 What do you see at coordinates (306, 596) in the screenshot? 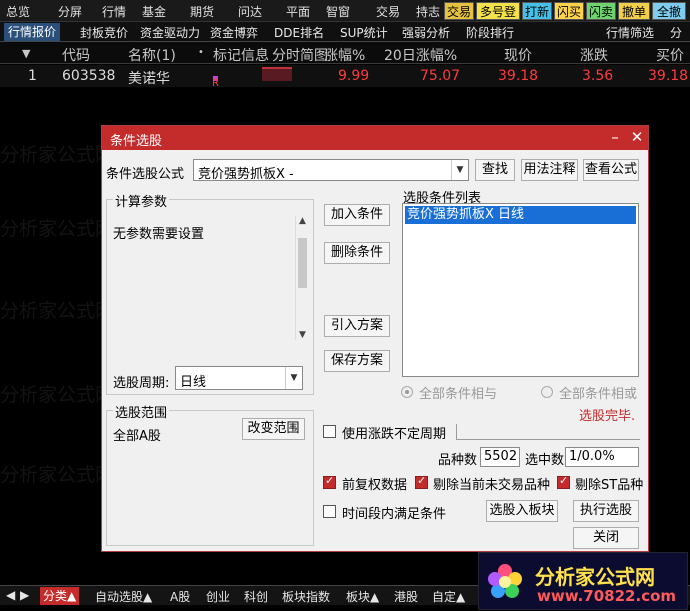
I see `bottom-tab-block-index: 板块指数` at bounding box center [306, 596].